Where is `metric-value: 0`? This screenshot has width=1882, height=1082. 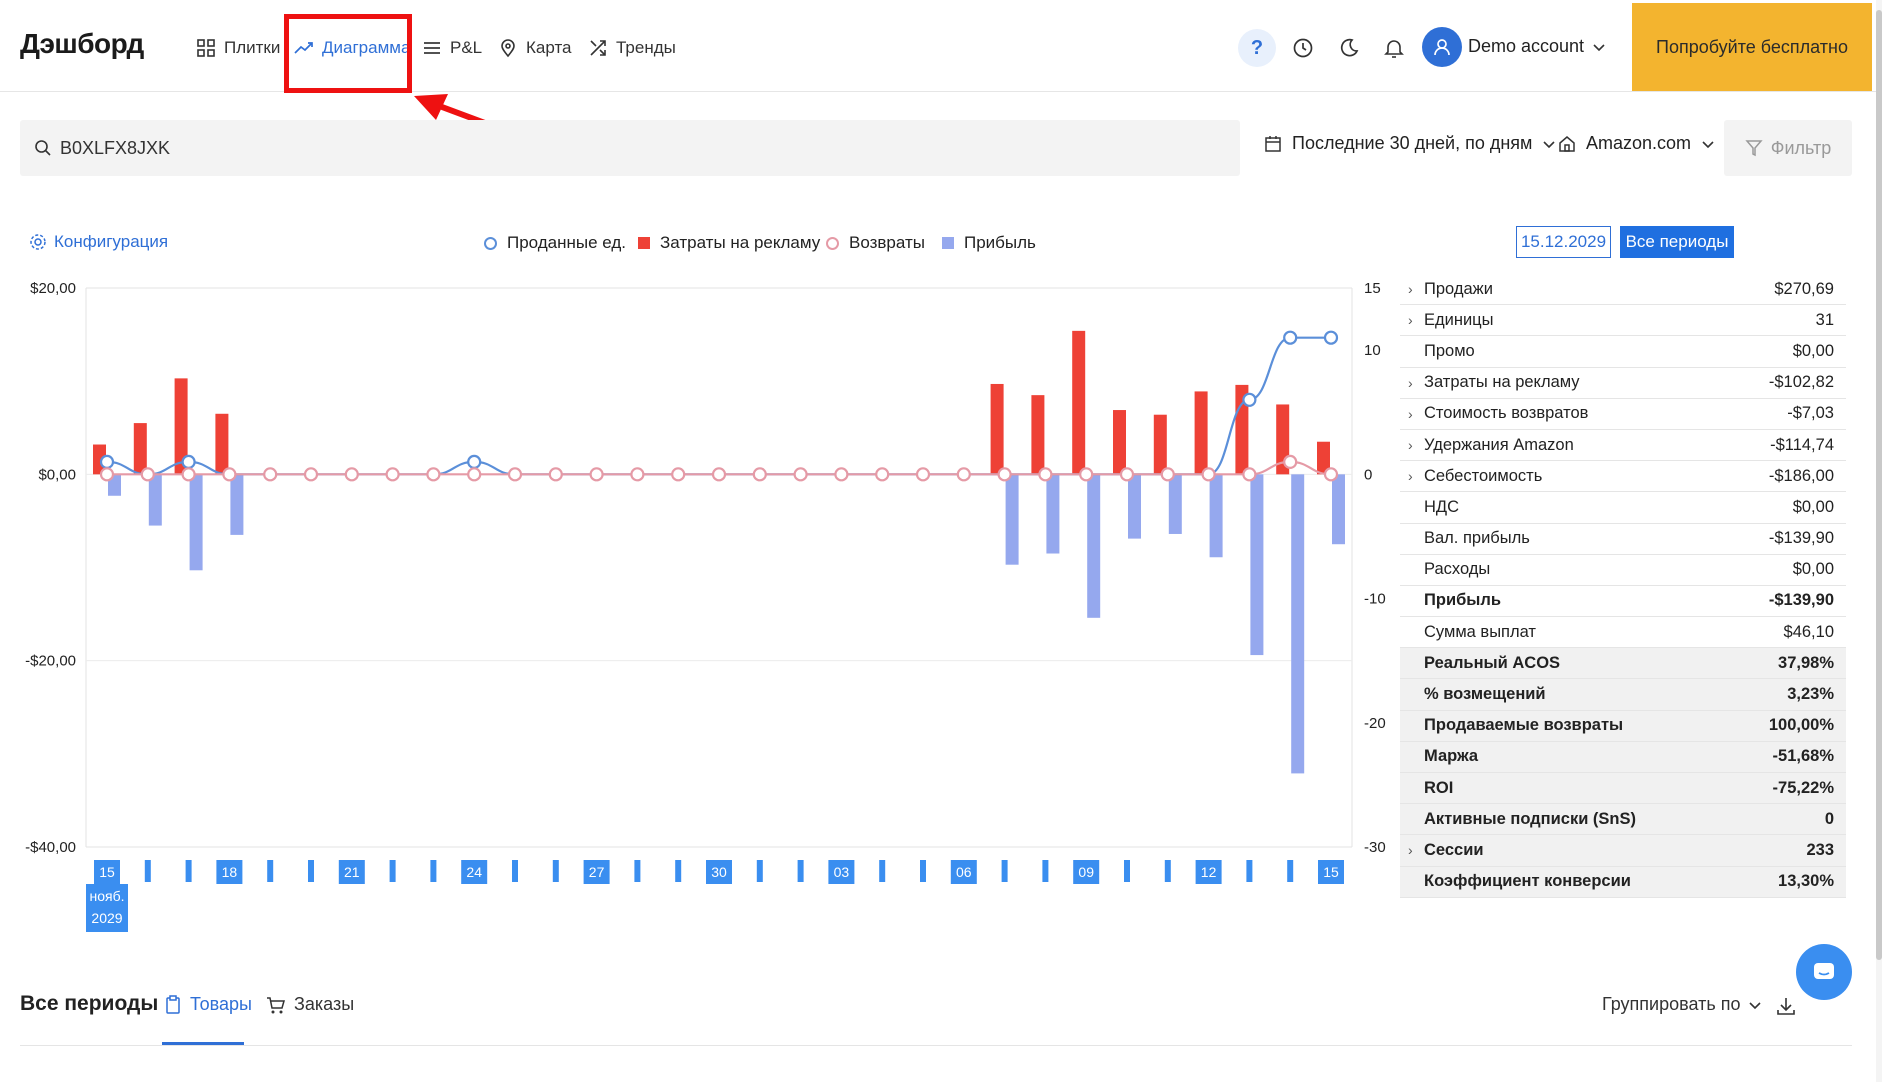 metric-value: 0 is located at coordinates (1829, 818).